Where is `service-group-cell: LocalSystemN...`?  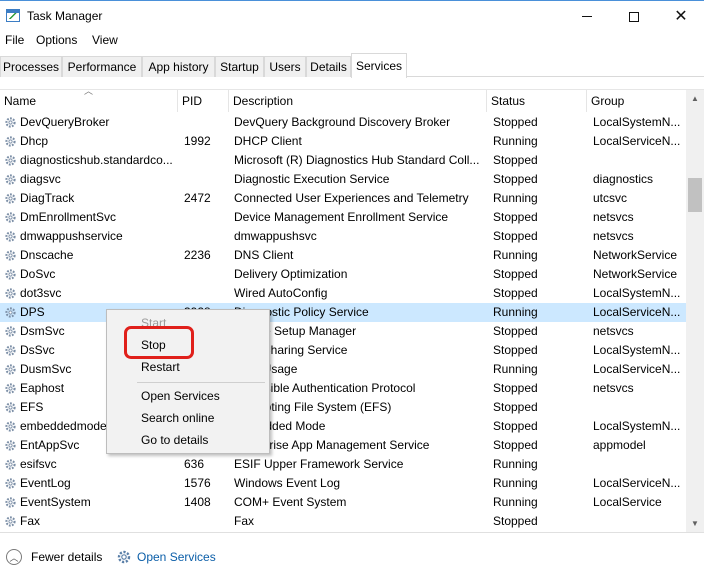 service-group-cell: LocalSystemN... is located at coordinates (637, 293).